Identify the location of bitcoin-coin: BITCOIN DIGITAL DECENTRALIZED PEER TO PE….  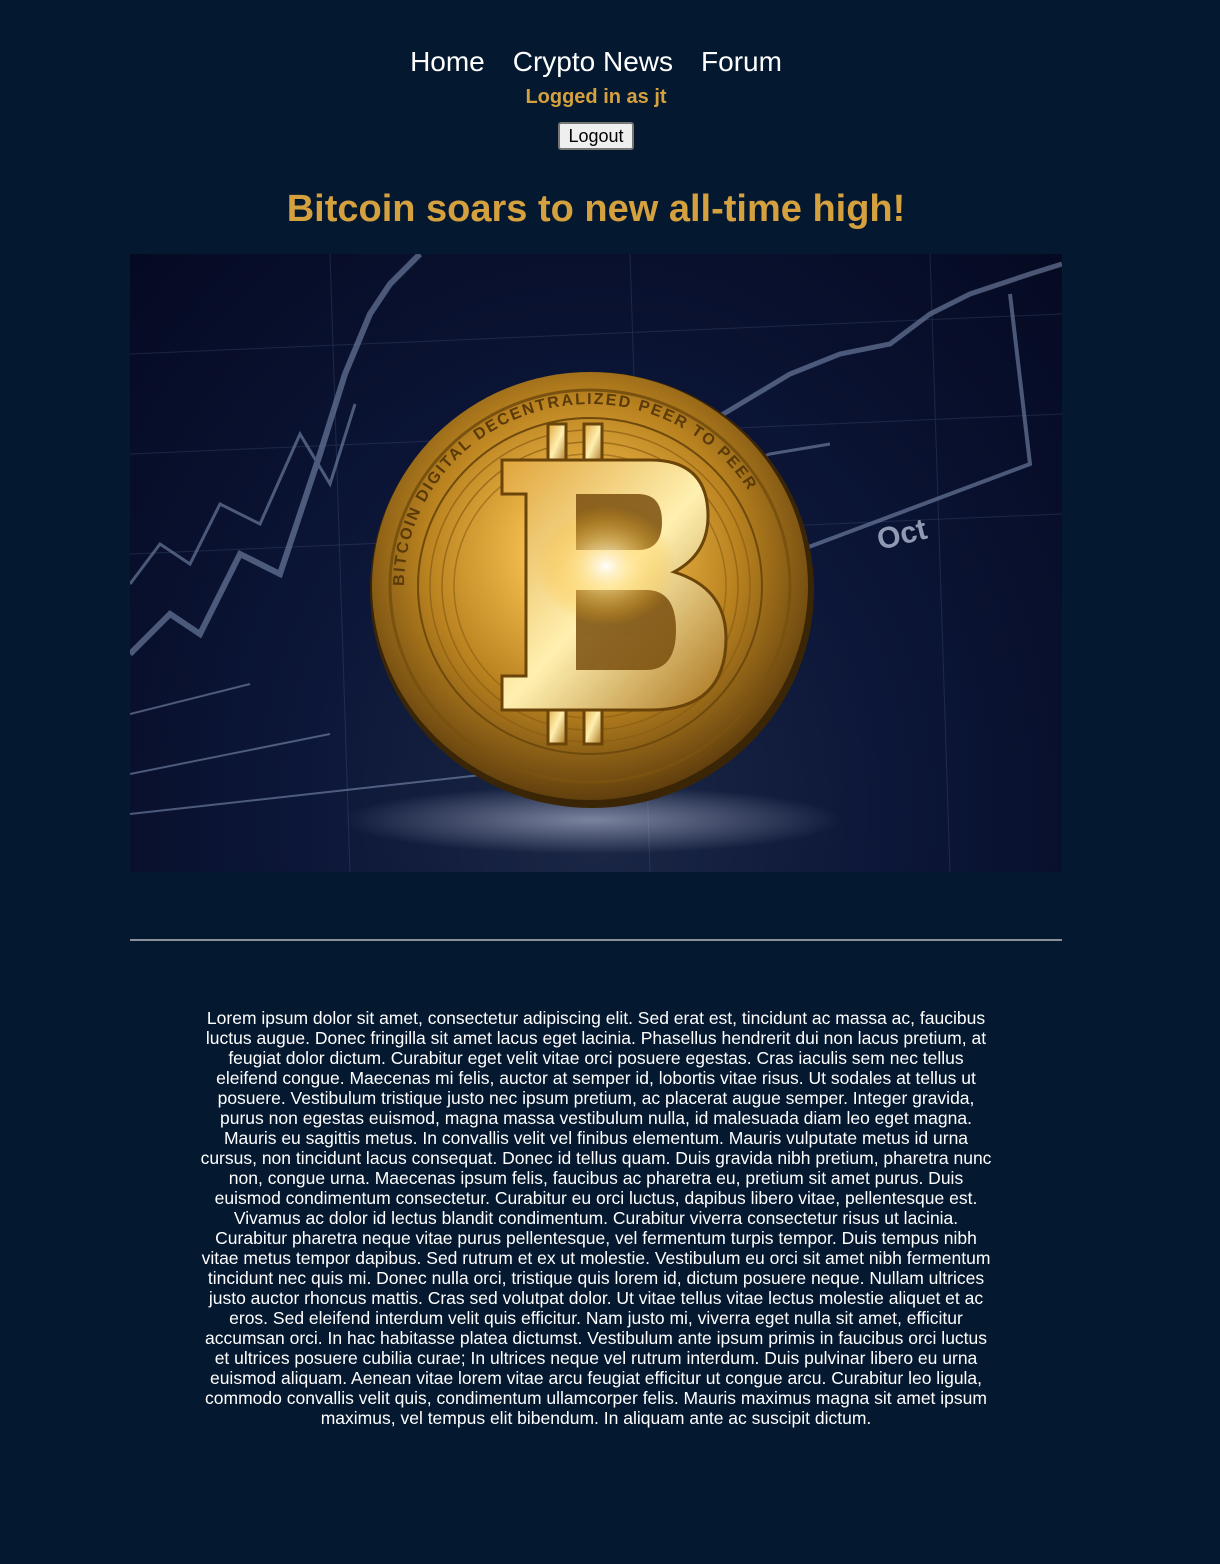
(592, 590).